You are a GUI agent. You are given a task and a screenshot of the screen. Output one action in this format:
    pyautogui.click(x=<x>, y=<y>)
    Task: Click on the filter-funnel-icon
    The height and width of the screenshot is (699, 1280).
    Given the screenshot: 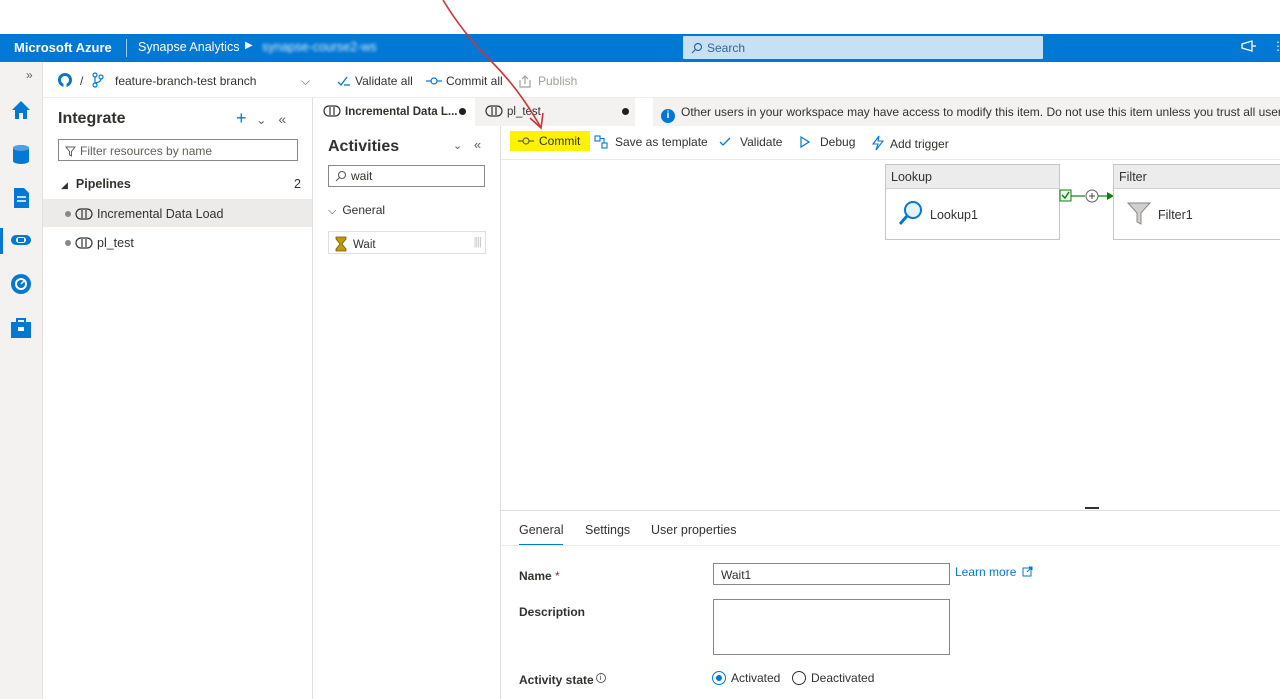 What is the action you would take?
    pyautogui.click(x=1139, y=213)
    